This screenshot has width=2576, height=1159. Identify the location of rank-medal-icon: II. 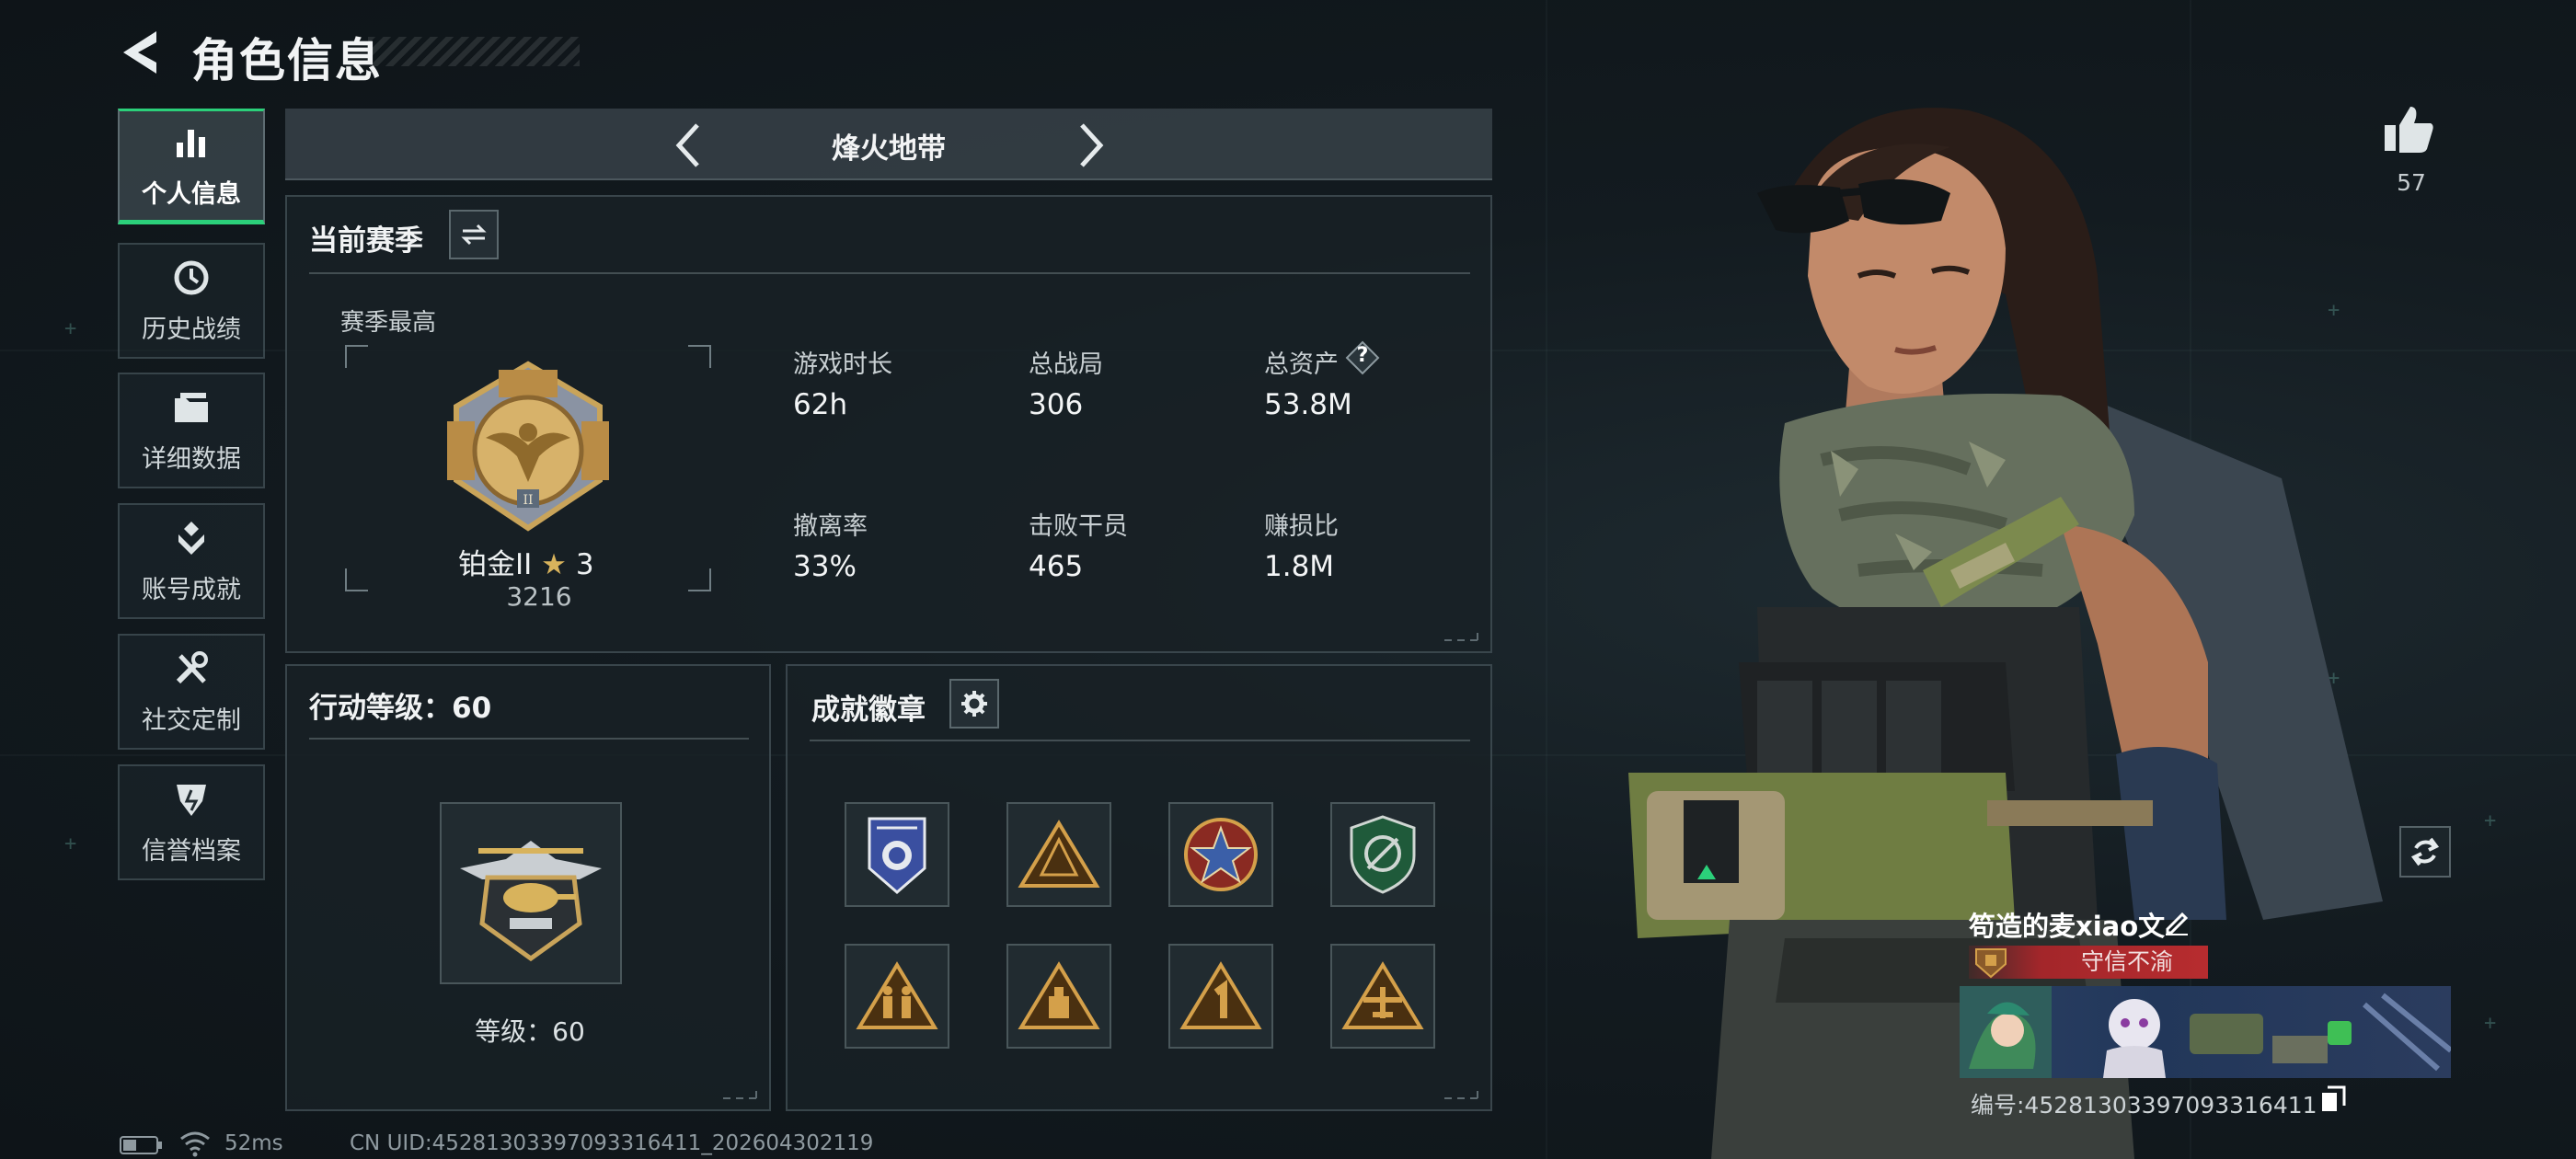
(528, 446).